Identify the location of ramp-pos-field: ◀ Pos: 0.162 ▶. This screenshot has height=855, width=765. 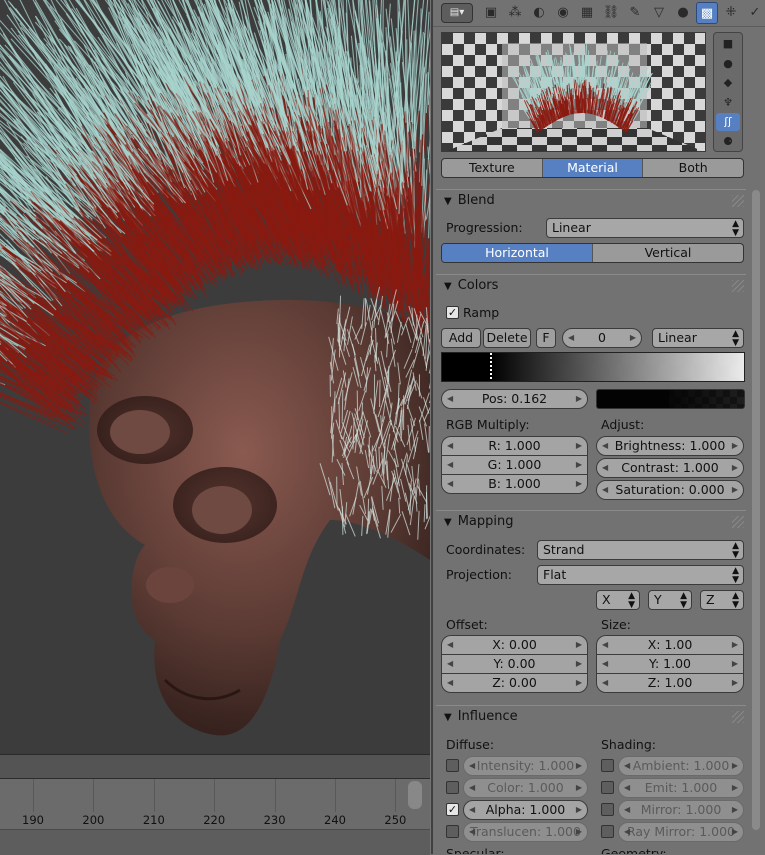
(514, 399).